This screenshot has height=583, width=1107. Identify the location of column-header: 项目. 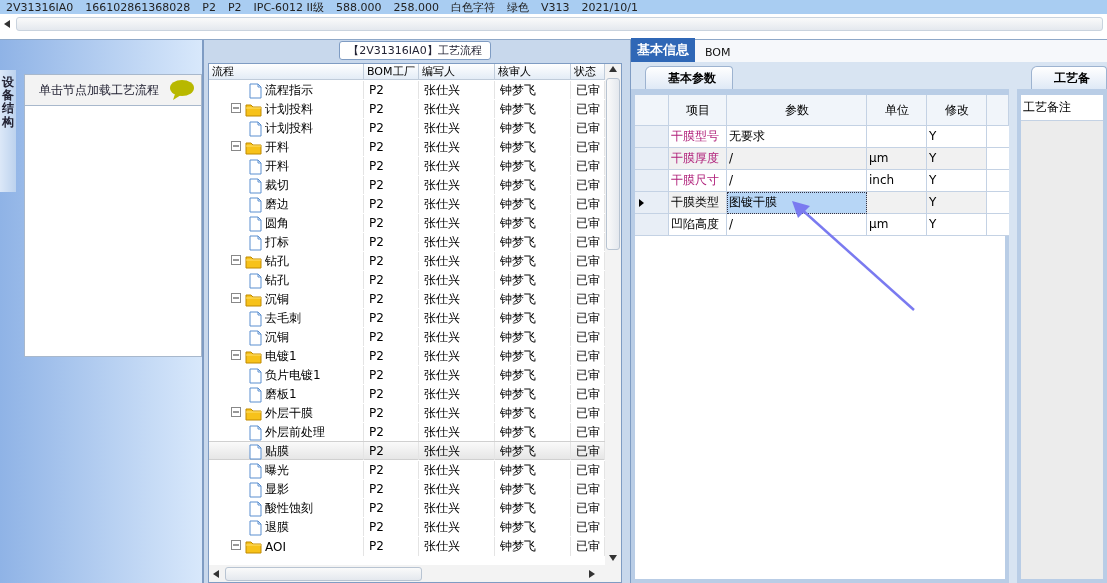
(698, 110).